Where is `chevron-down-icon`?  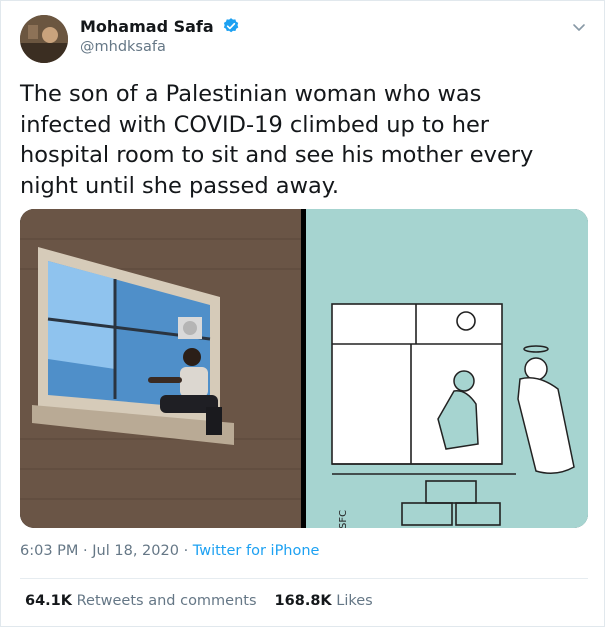 chevron-down-icon is located at coordinates (579, 27).